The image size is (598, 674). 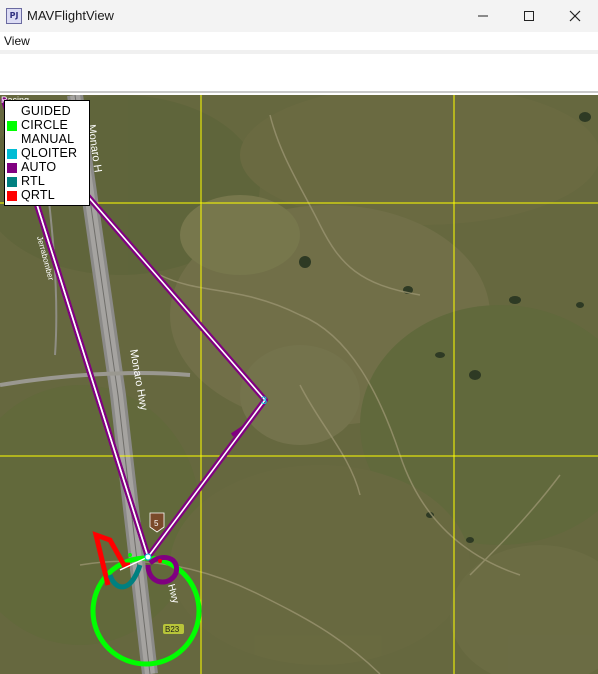 I want to click on close-icon, so click(x=575, y=16).